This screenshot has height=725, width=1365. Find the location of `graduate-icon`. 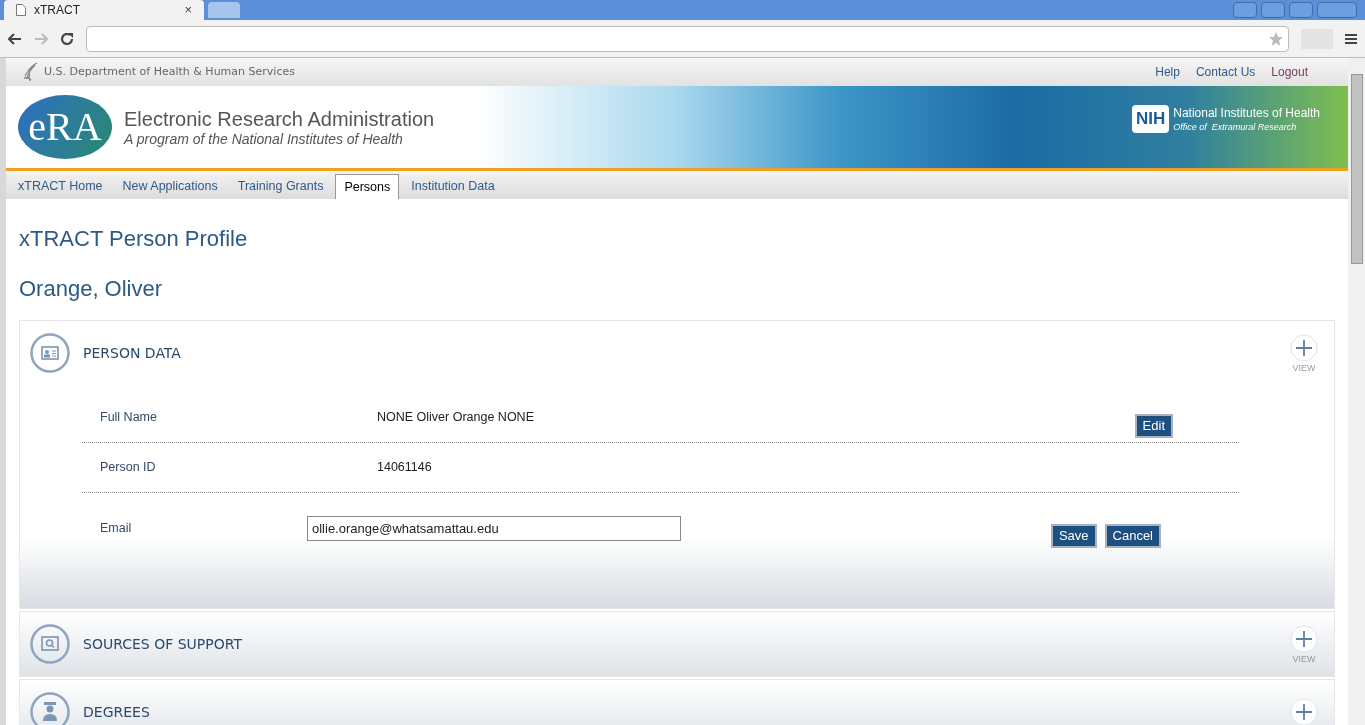

graduate-icon is located at coordinates (50, 708).